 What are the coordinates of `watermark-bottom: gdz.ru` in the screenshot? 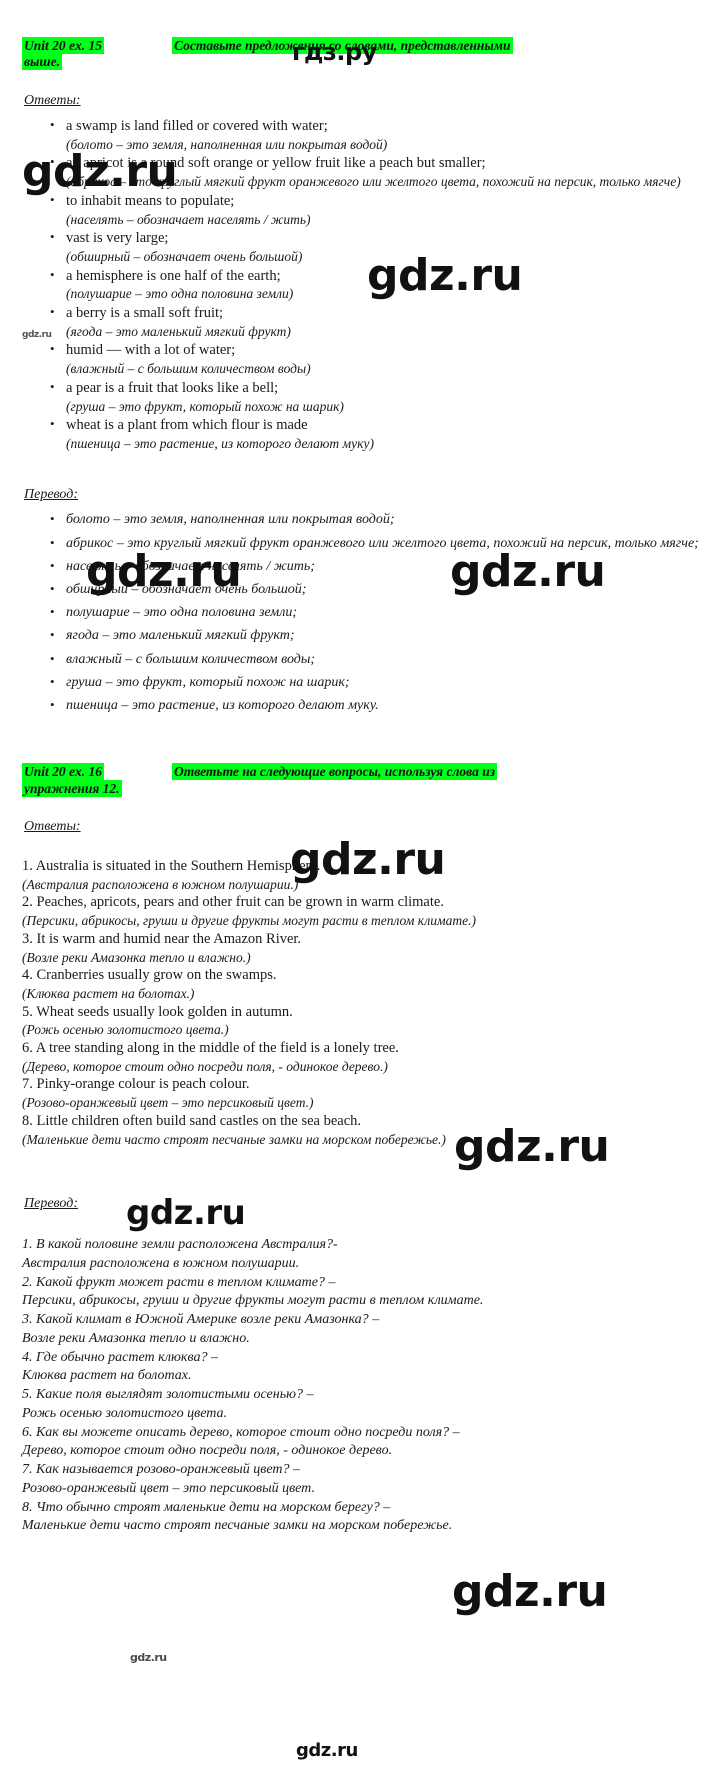 It's located at (327, 1750).